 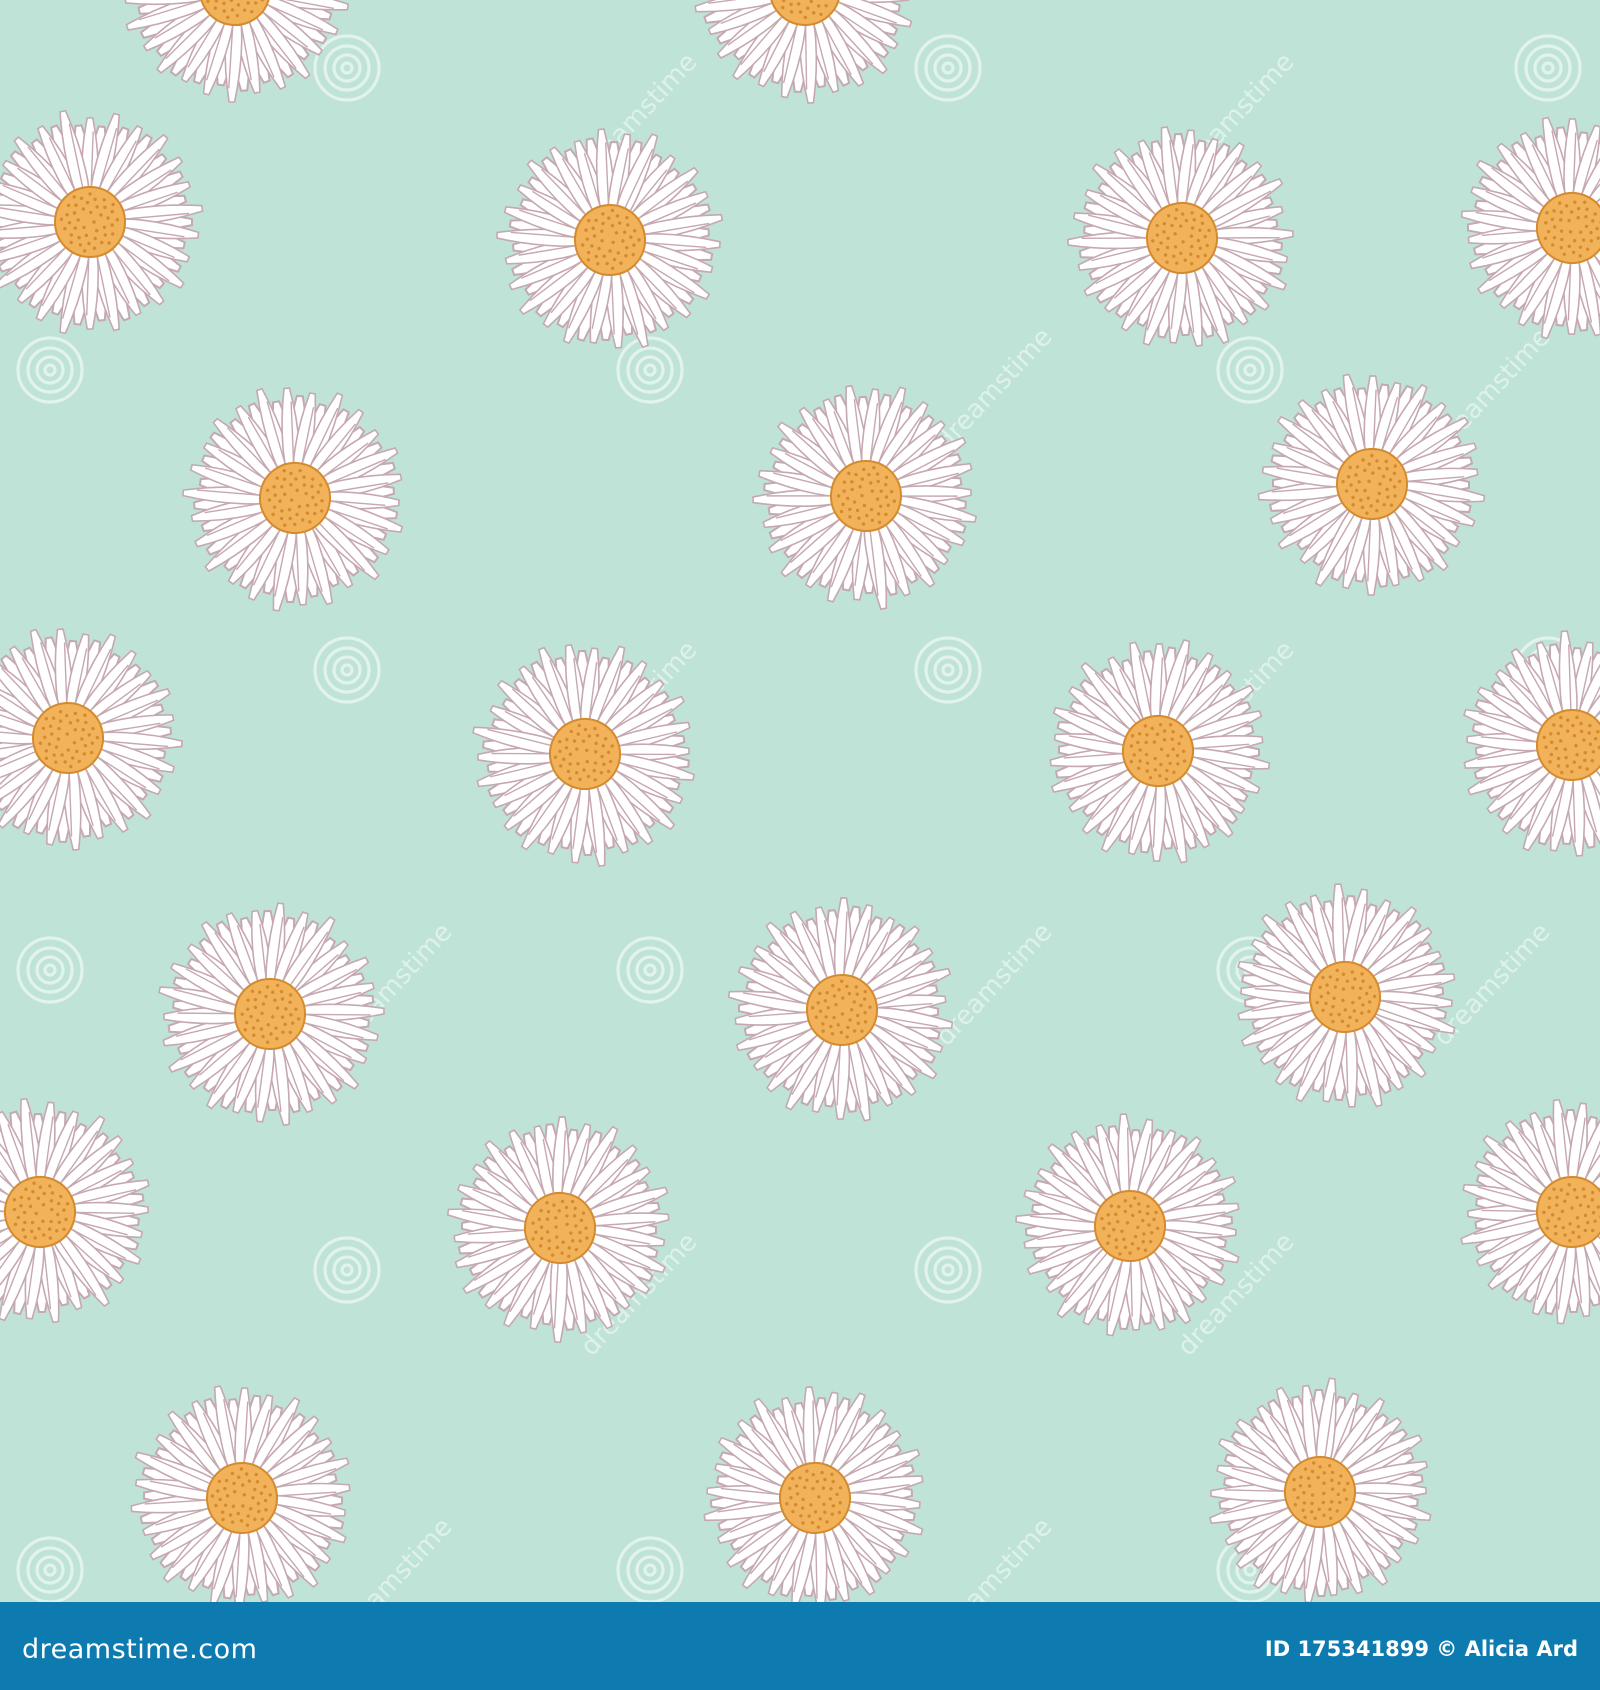 What do you see at coordinates (1421, 1649) in the screenshot?
I see `image-credit: ID 175341899 © Alicia Ard` at bounding box center [1421, 1649].